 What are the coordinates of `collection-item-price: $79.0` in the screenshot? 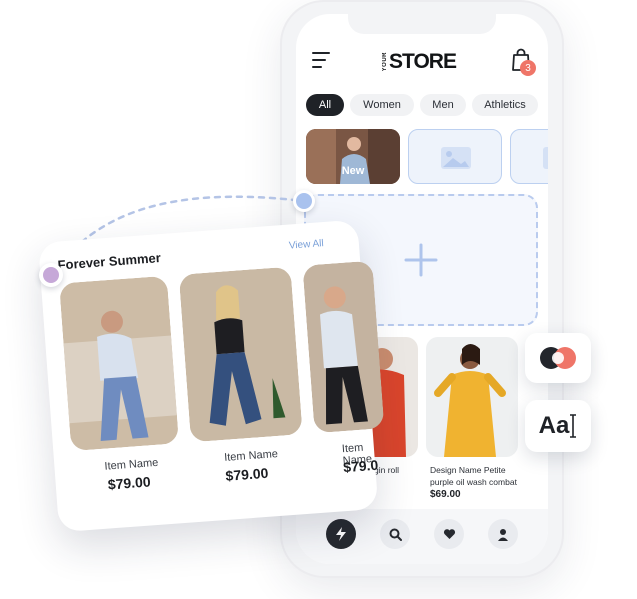 It's located at (360, 466).